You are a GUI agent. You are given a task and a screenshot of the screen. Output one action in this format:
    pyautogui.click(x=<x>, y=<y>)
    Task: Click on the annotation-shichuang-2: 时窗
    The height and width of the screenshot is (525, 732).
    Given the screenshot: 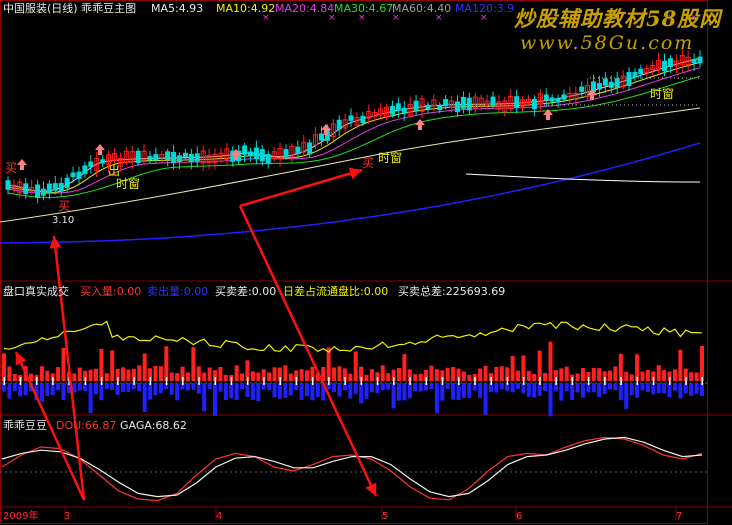 What is the action you would take?
    pyautogui.click(x=390, y=158)
    